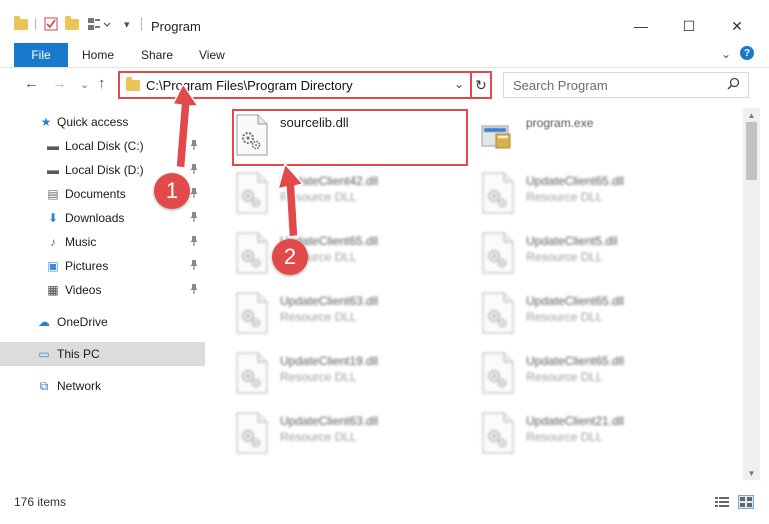 The width and height of the screenshot is (769, 524). I want to click on search-input: Search Program, so click(626, 85).